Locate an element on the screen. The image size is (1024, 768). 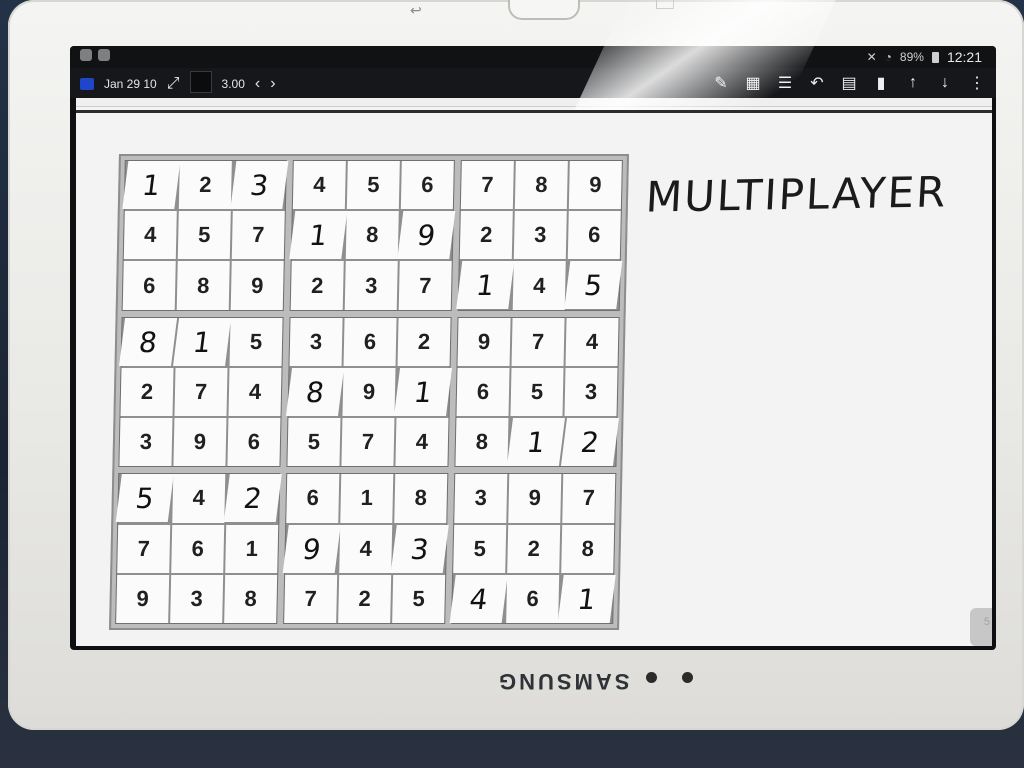
next-page-button: › is located at coordinates (272, 84).